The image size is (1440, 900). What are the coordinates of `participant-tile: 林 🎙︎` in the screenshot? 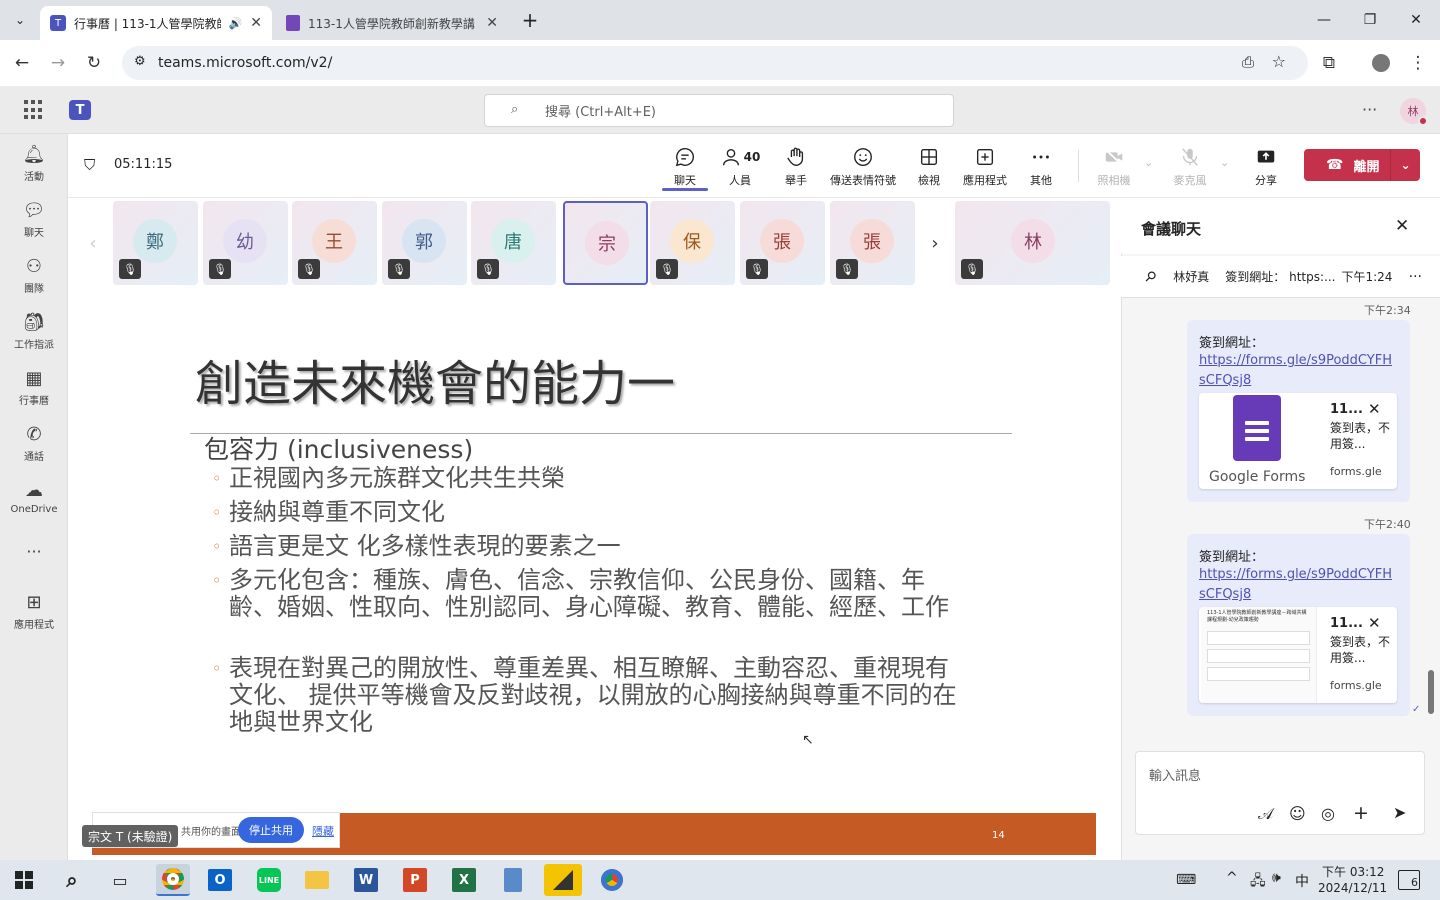 It's located at (1032, 243).